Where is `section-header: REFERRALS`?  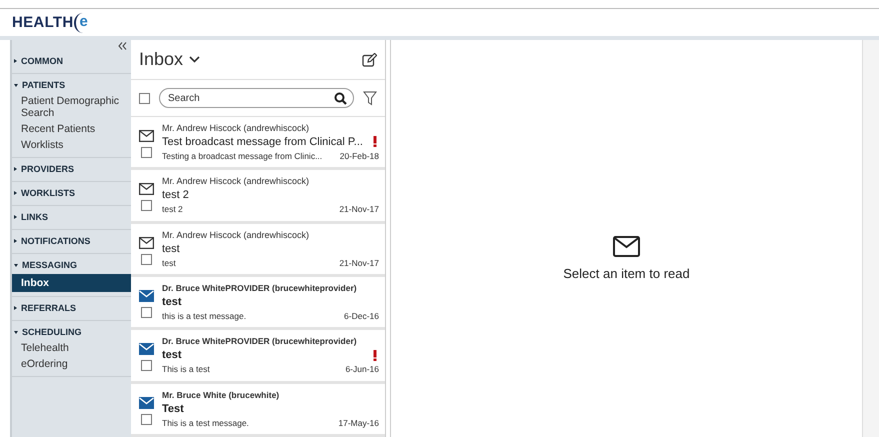 section-header: REFERRALS is located at coordinates (71, 308).